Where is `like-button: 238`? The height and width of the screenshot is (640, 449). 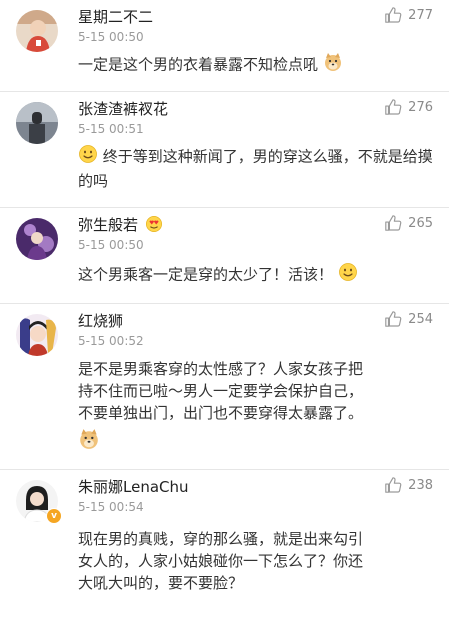
like-button: 238 is located at coordinates (408, 485).